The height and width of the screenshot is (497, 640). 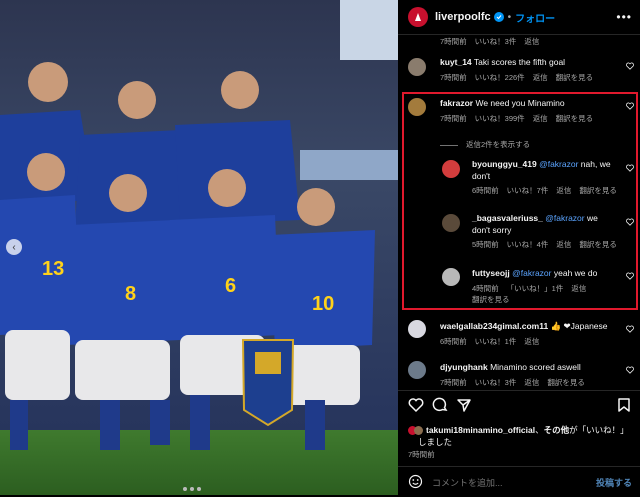 What do you see at coordinates (498, 17) in the screenshot?
I see `verified-badge-icon` at bounding box center [498, 17].